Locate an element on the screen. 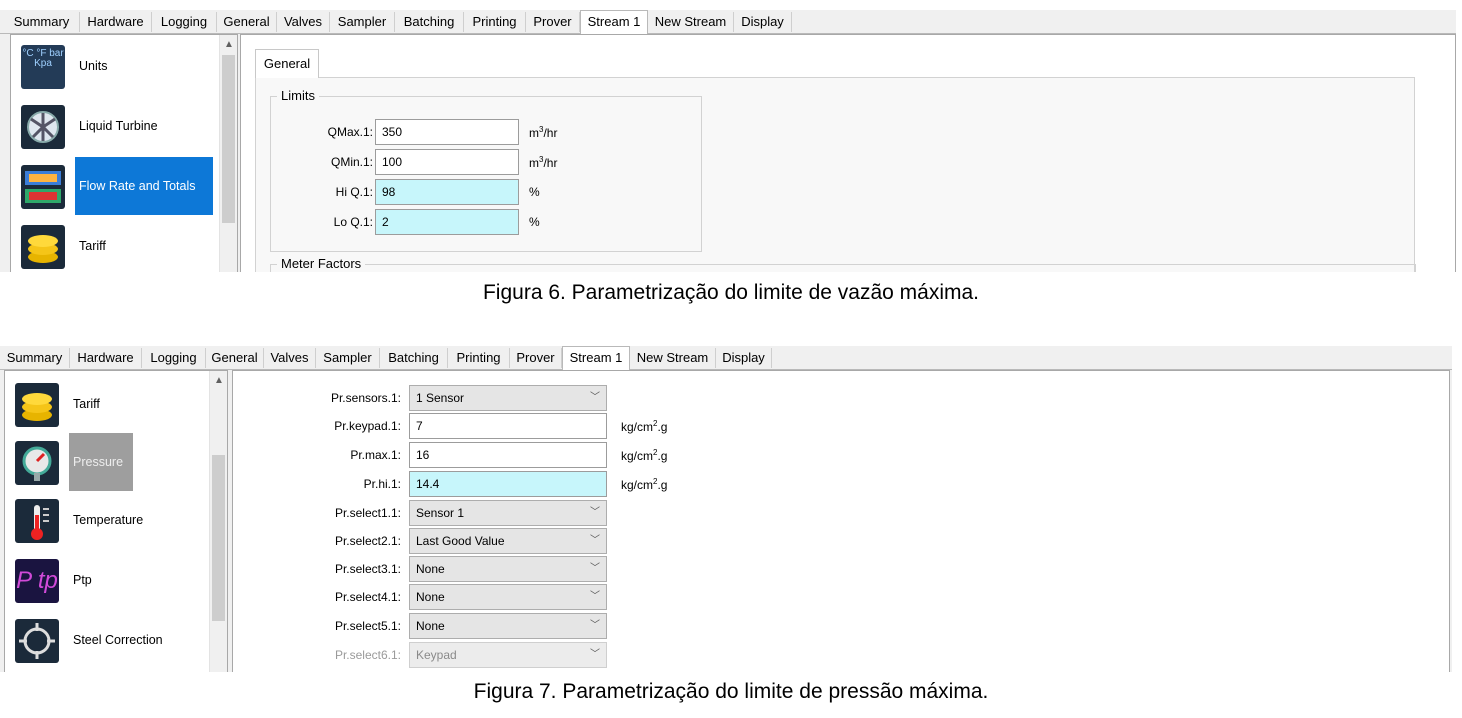  nav-label: Temperature is located at coordinates (108, 520).